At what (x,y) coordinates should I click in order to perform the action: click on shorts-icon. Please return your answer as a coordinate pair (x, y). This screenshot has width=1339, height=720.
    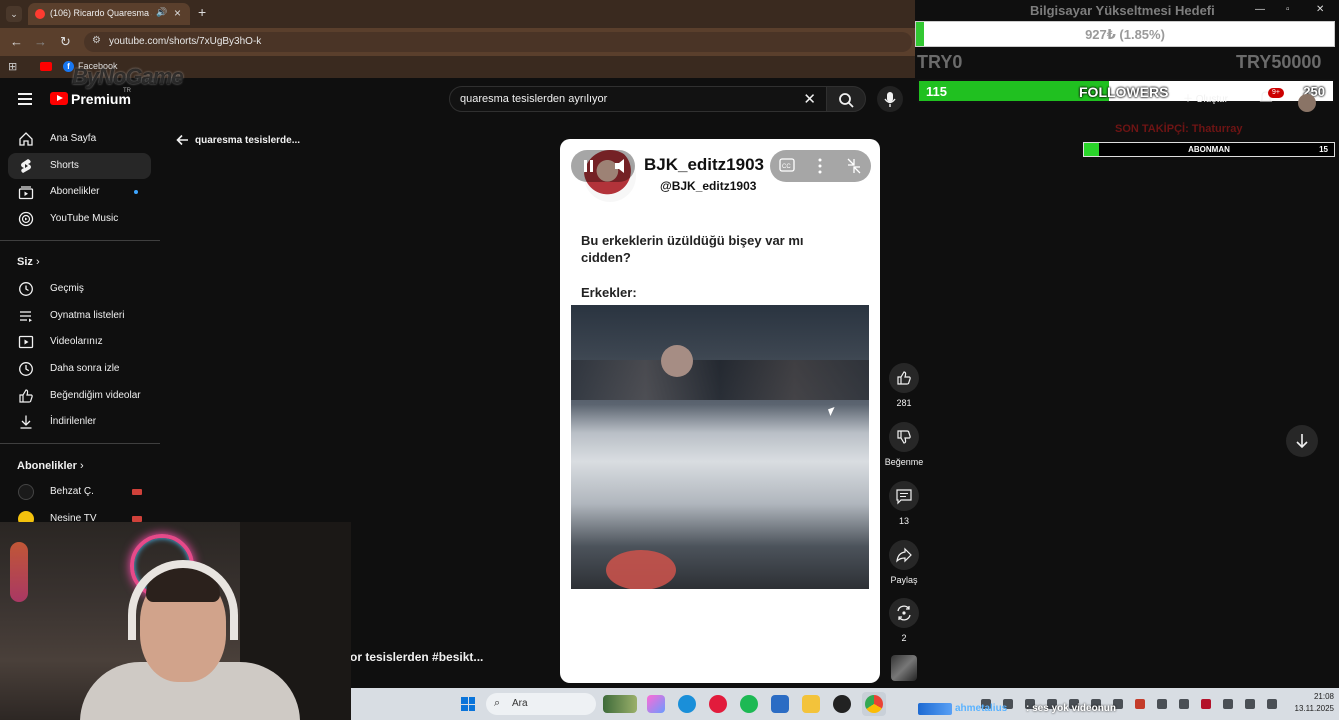
    Looking at the image, I should click on (26, 166).